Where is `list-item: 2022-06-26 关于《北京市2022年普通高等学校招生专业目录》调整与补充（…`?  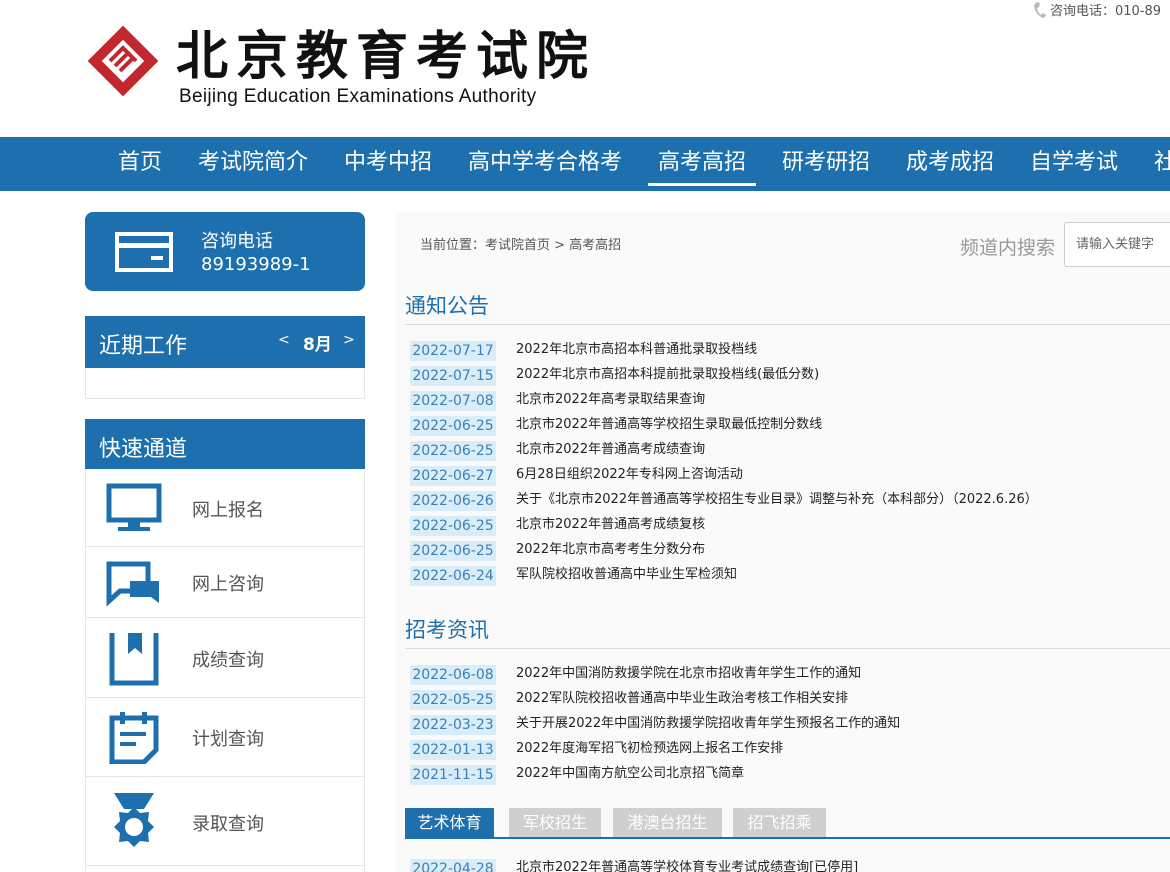
list-item: 2022-06-26 关于《北京市2022年普通高等学校招生专业目录》调整与补充（… is located at coordinates (724, 500).